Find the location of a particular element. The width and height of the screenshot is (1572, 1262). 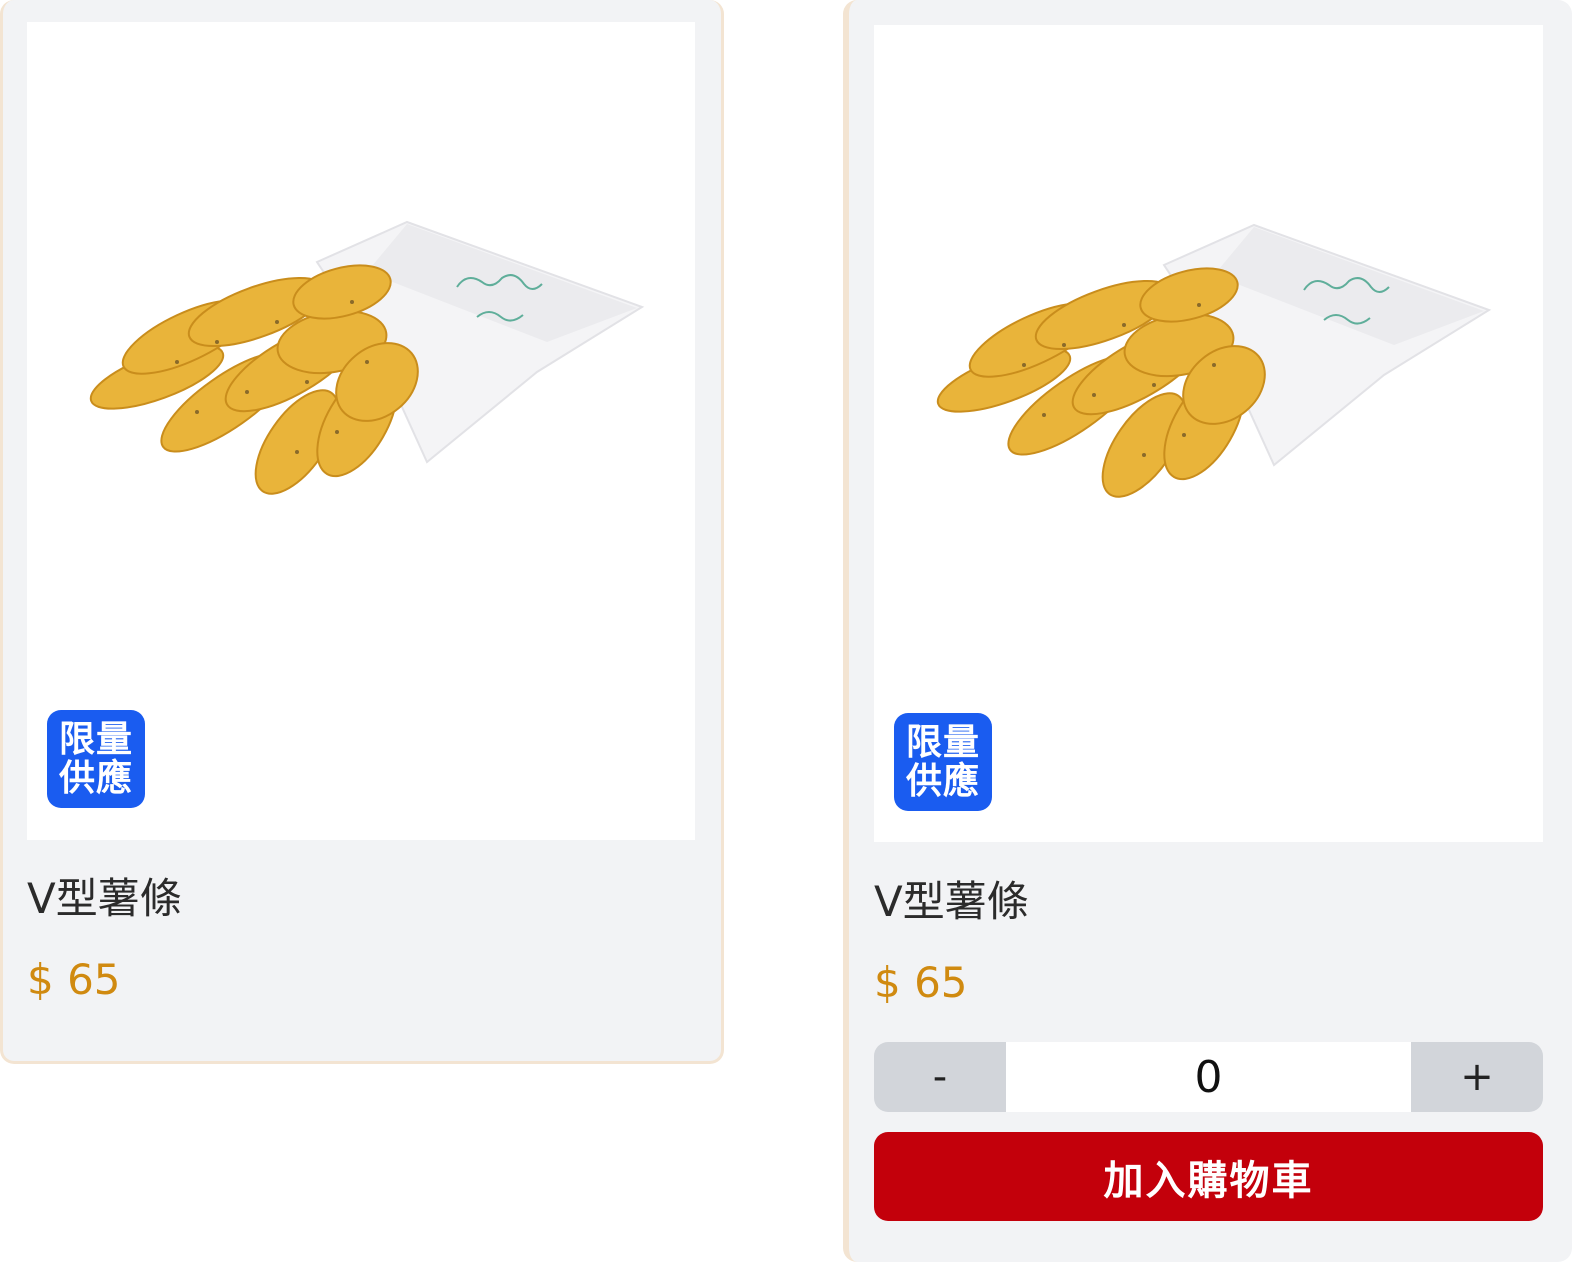

quantity-value: 0 is located at coordinates (1208, 1077).